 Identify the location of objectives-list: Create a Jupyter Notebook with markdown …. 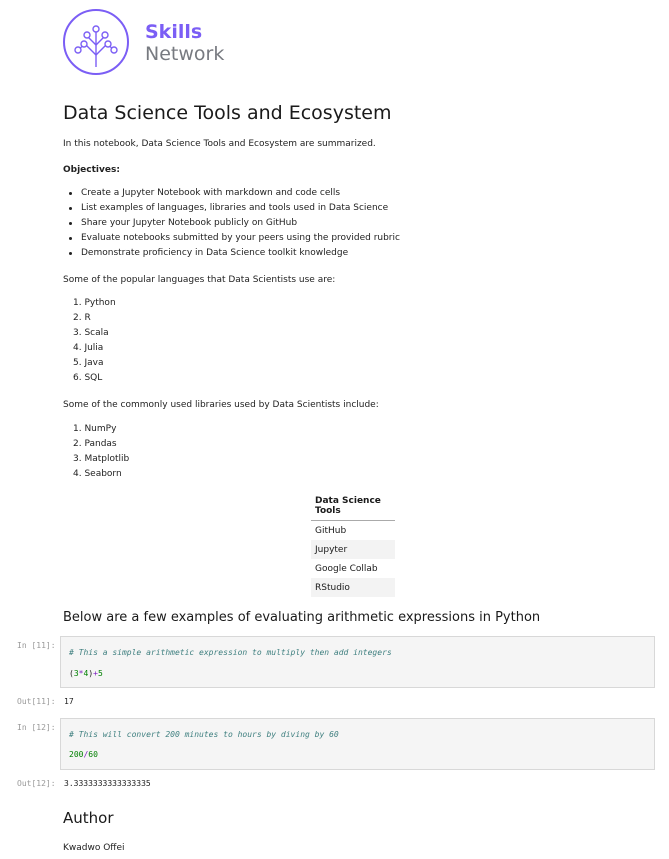
(313, 223).